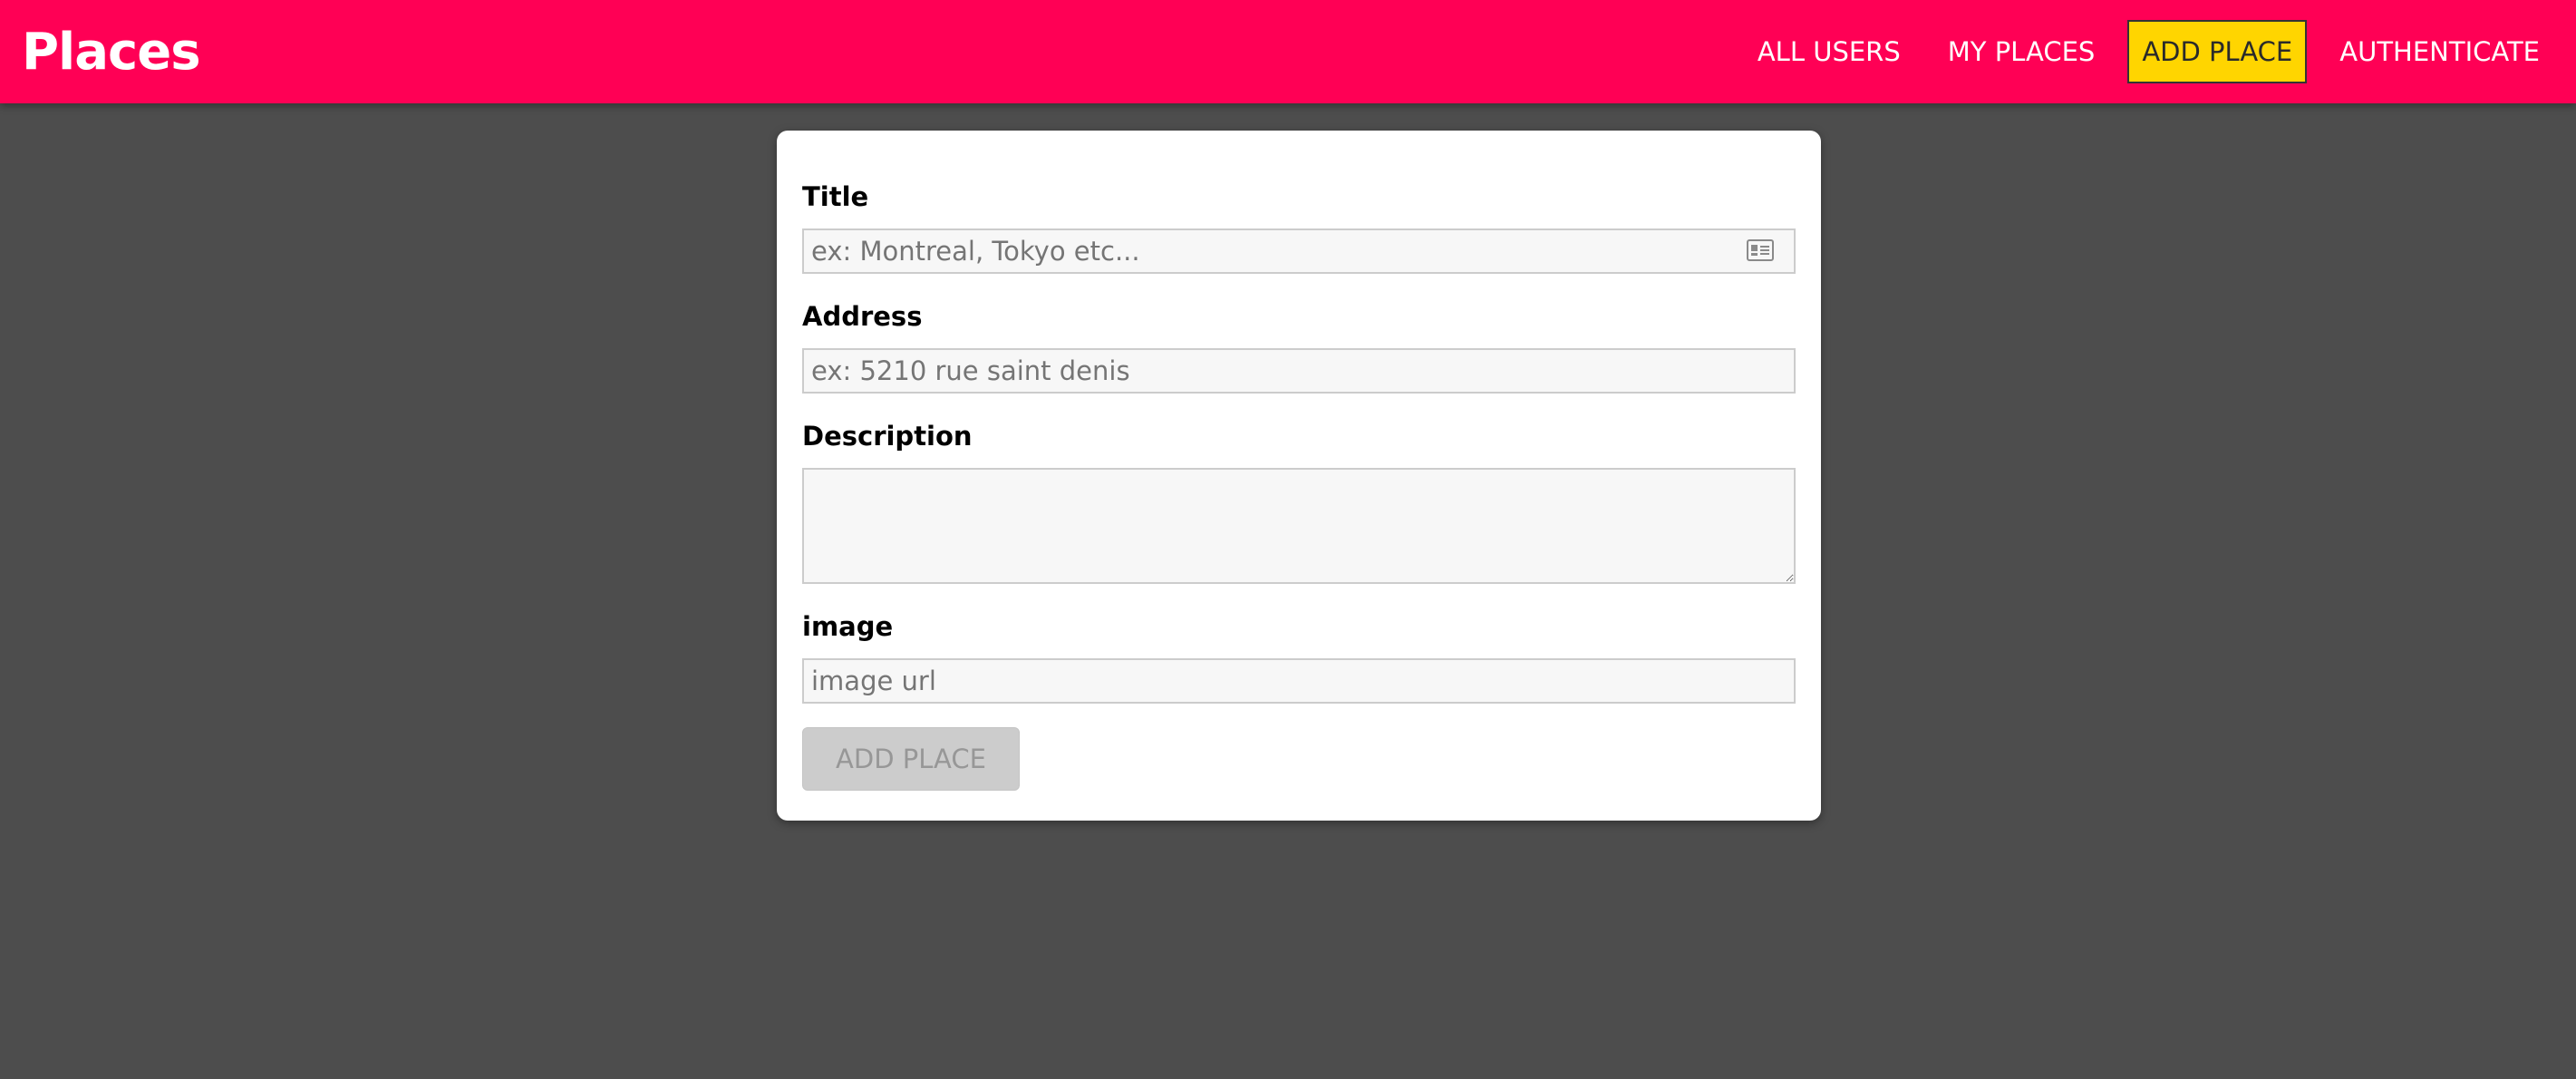  What do you see at coordinates (848, 626) in the screenshot?
I see `image-label: image` at bounding box center [848, 626].